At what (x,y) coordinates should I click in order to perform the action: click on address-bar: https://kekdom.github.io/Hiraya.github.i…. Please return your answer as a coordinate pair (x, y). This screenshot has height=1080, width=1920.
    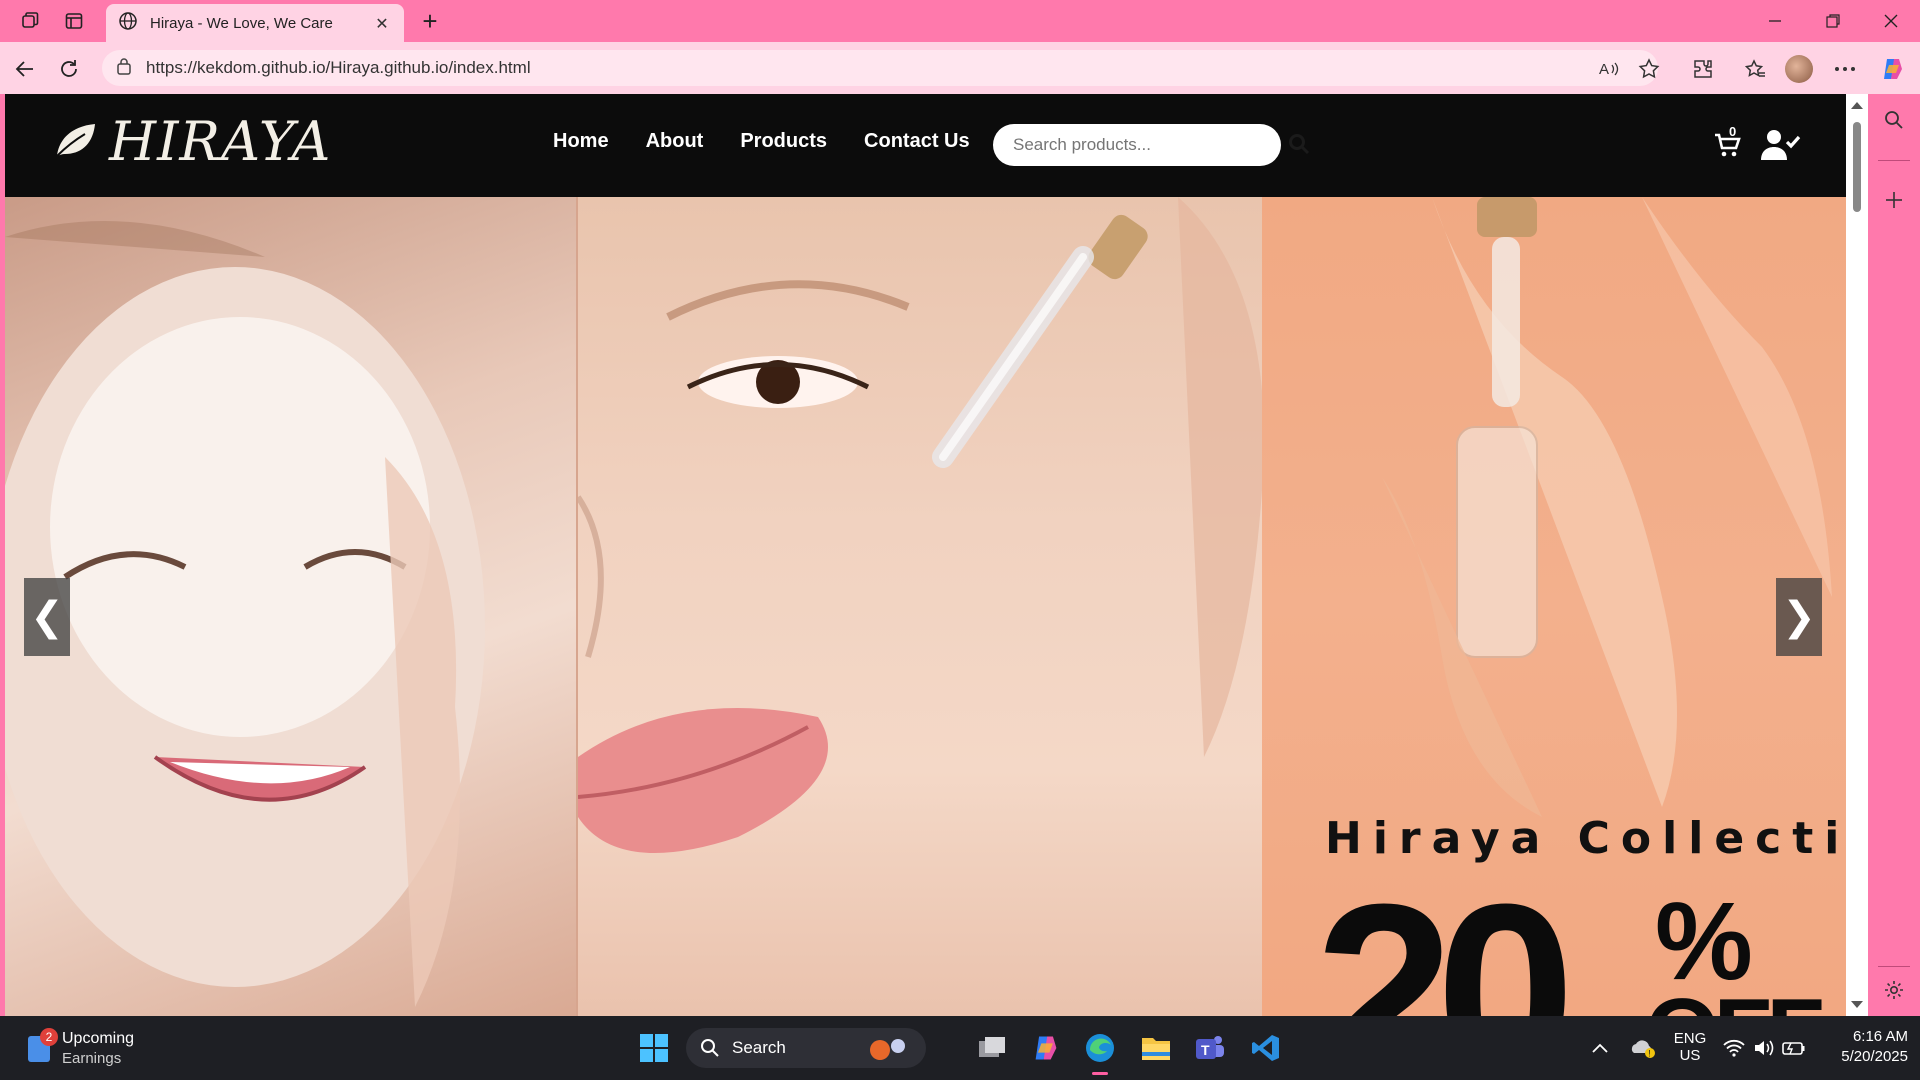
    Looking at the image, I should click on (880, 68).